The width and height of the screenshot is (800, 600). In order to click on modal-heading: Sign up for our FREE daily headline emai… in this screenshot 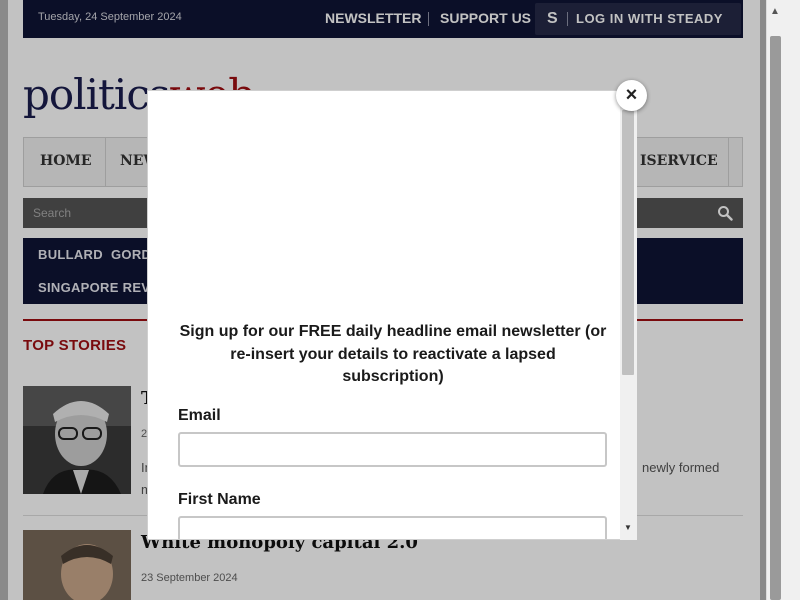, I will do `click(393, 354)`.